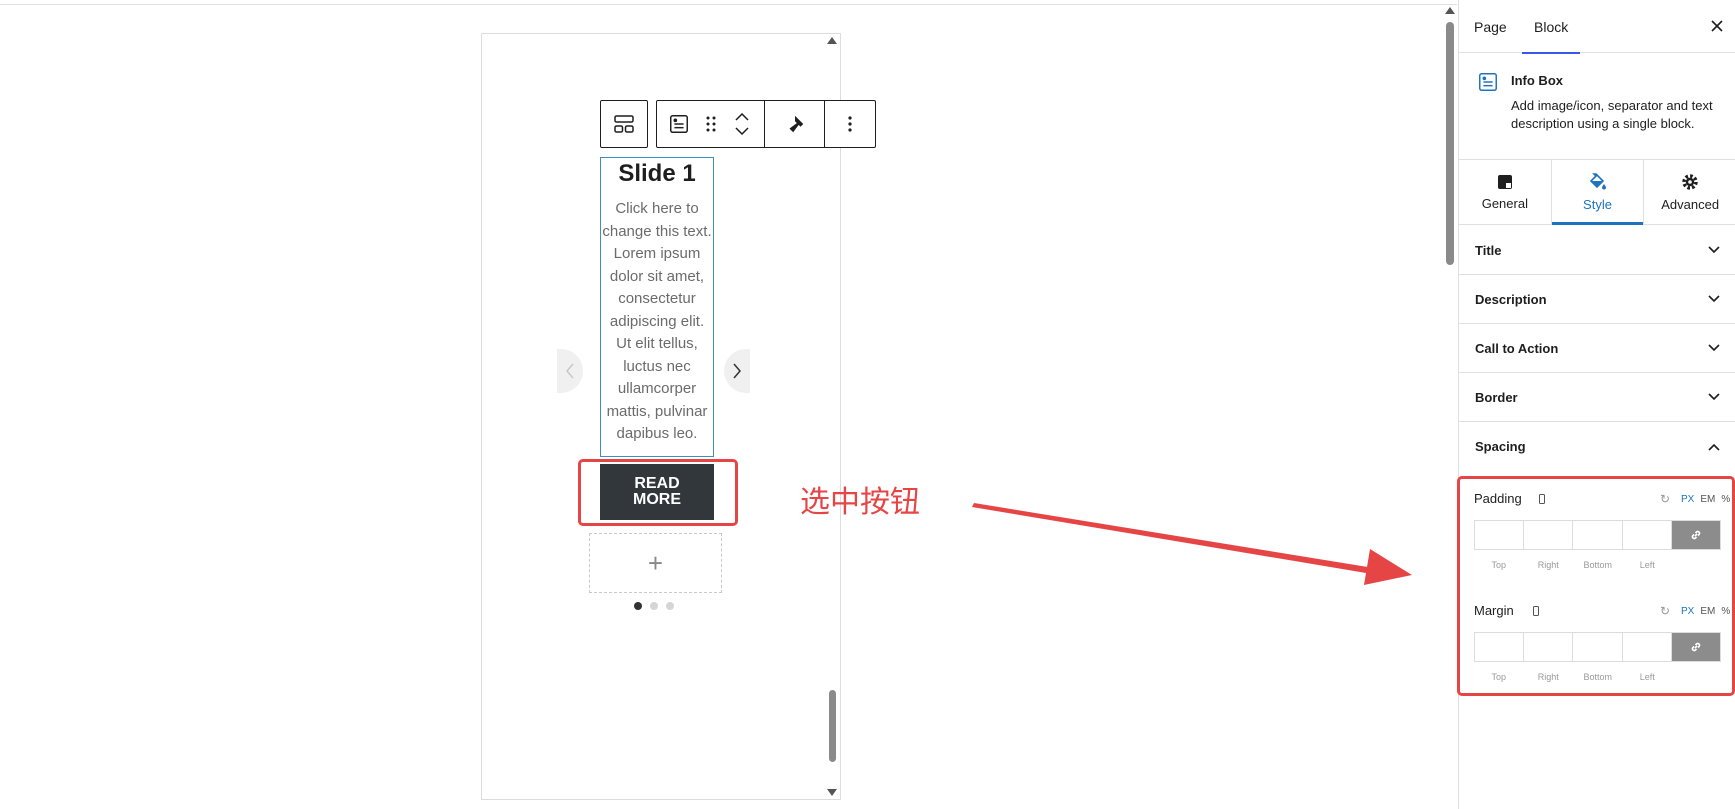 Image resolution: width=1735 pixels, height=809 pixels. Describe the element at coordinates (658, 492) in the screenshot. I see `button-highlight-box` at that location.